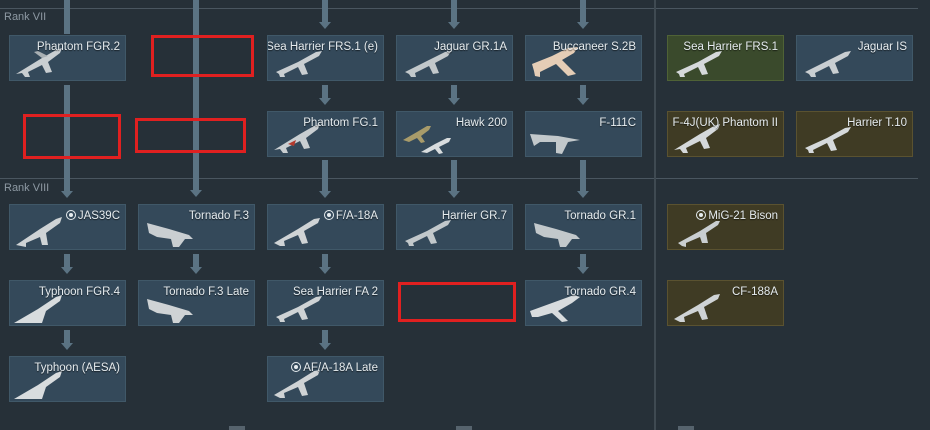 The width and height of the screenshot is (930, 430). What do you see at coordinates (583, 227) in the screenshot?
I see `vehicle-card-tornado-gr1: Tornado GR.1` at bounding box center [583, 227].